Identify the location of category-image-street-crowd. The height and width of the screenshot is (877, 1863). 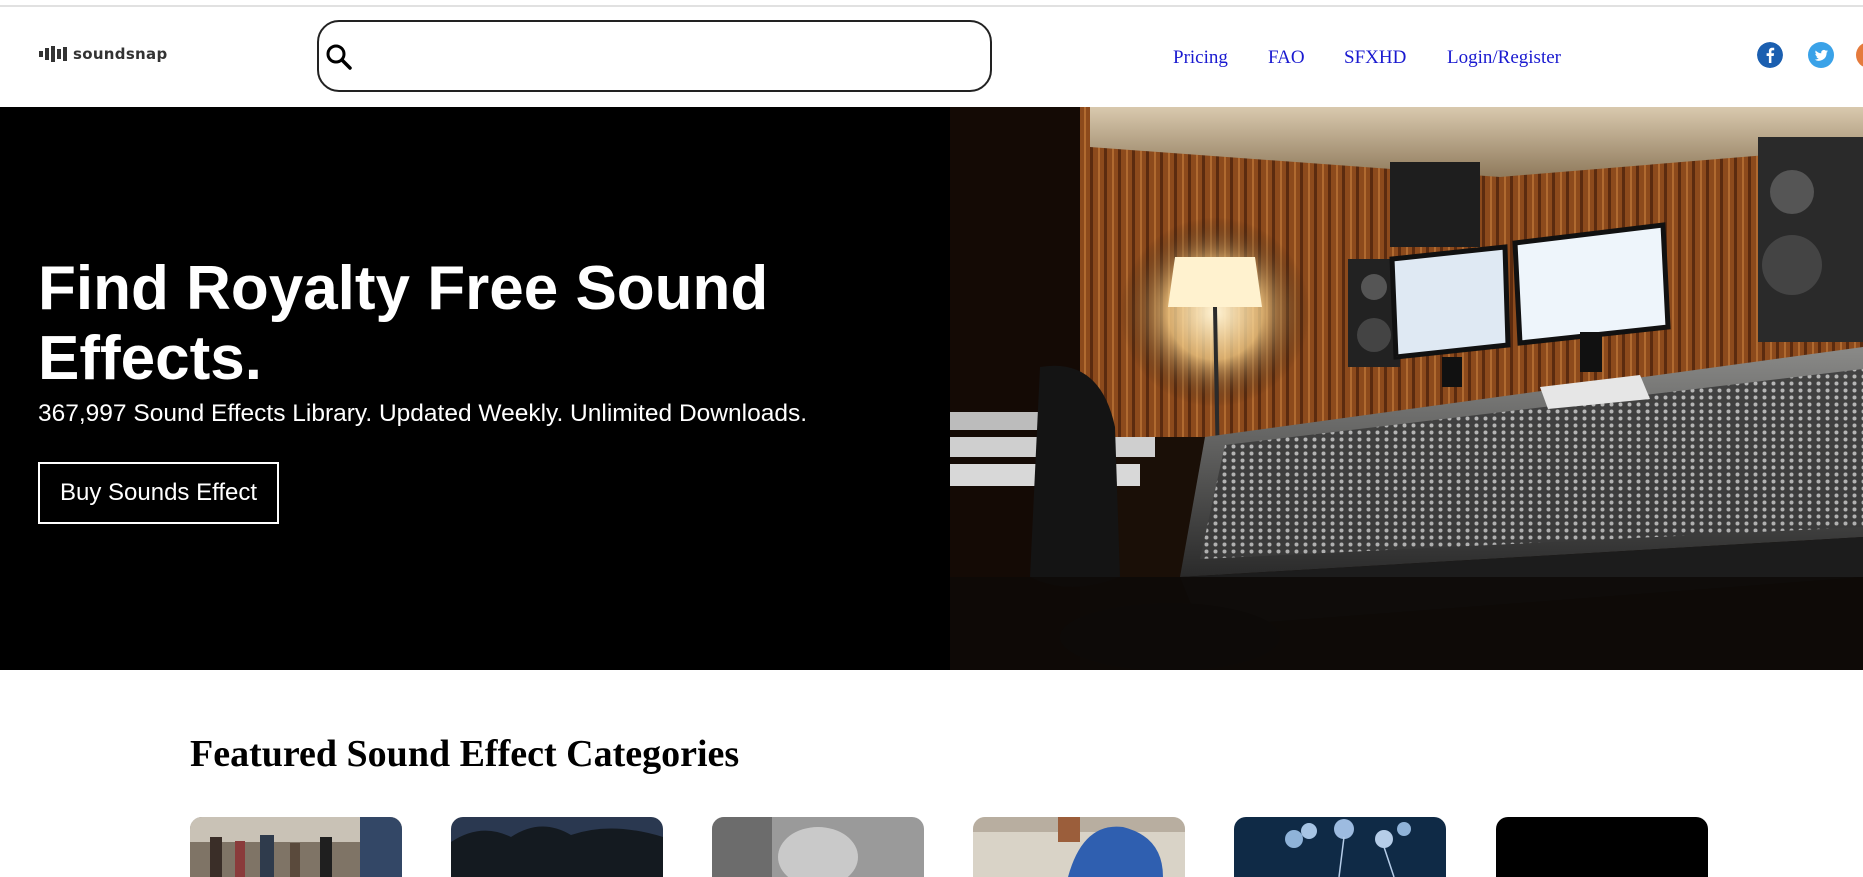
(296, 847).